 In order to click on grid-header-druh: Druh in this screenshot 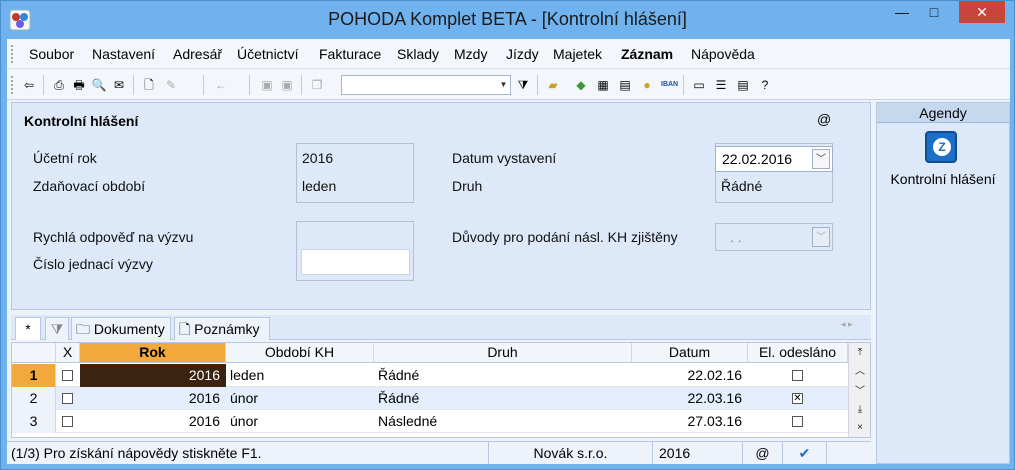, I will do `click(503, 353)`.